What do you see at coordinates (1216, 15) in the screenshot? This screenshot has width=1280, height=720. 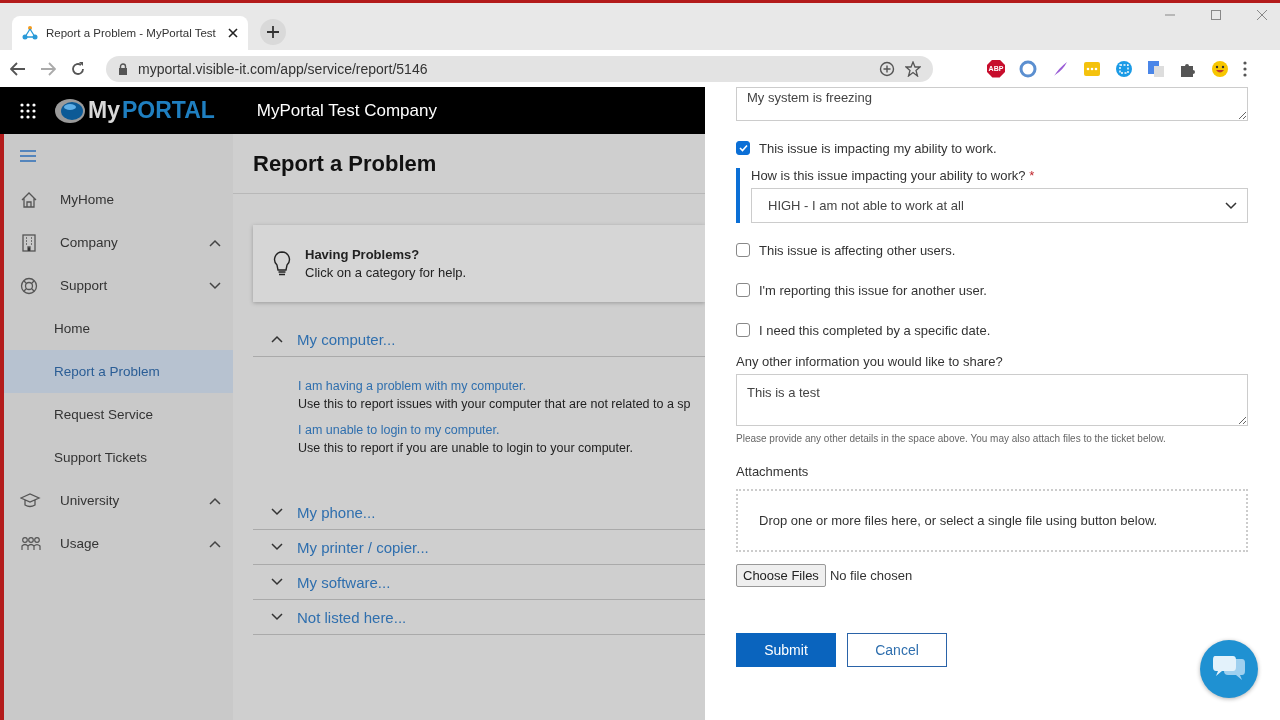 I see `maximize-icon` at bounding box center [1216, 15].